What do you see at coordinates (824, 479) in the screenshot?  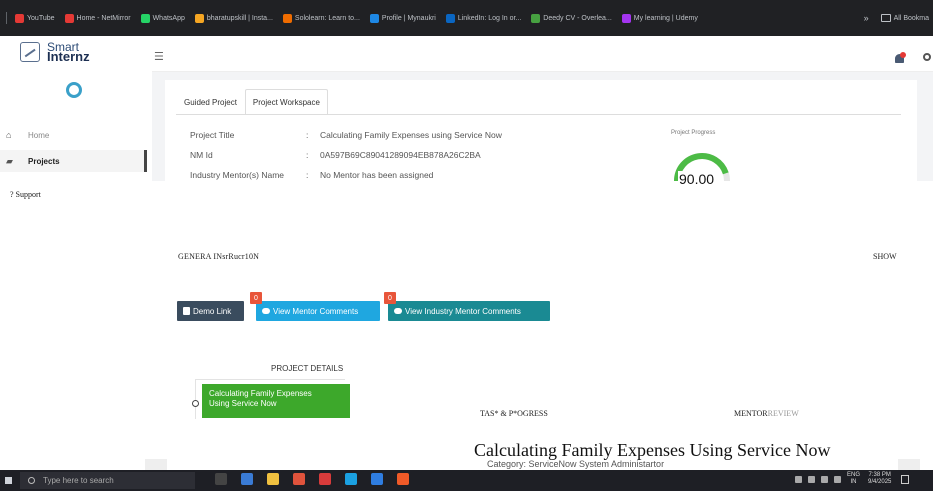 I see `network-icon` at bounding box center [824, 479].